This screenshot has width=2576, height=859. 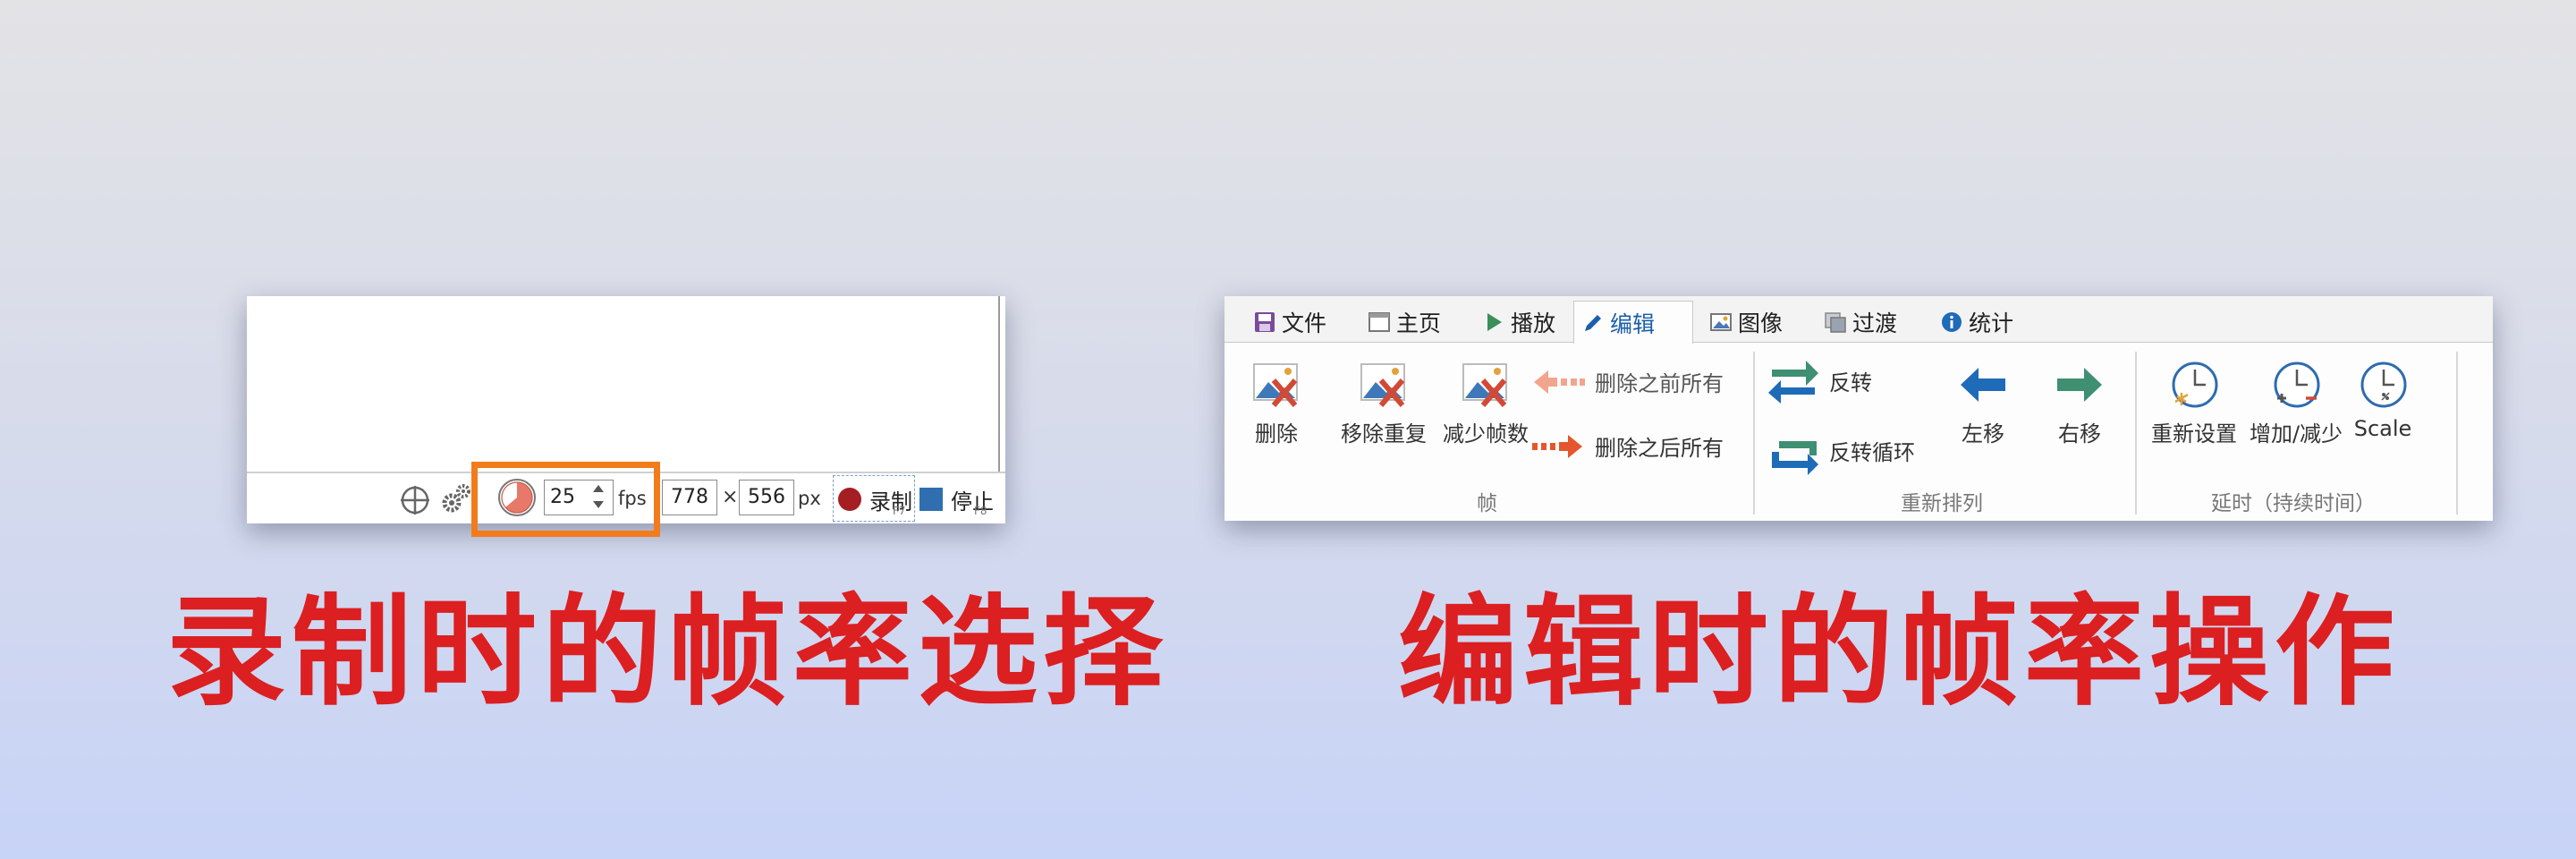 I want to click on reverse-button: 反转, so click(x=1819, y=380).